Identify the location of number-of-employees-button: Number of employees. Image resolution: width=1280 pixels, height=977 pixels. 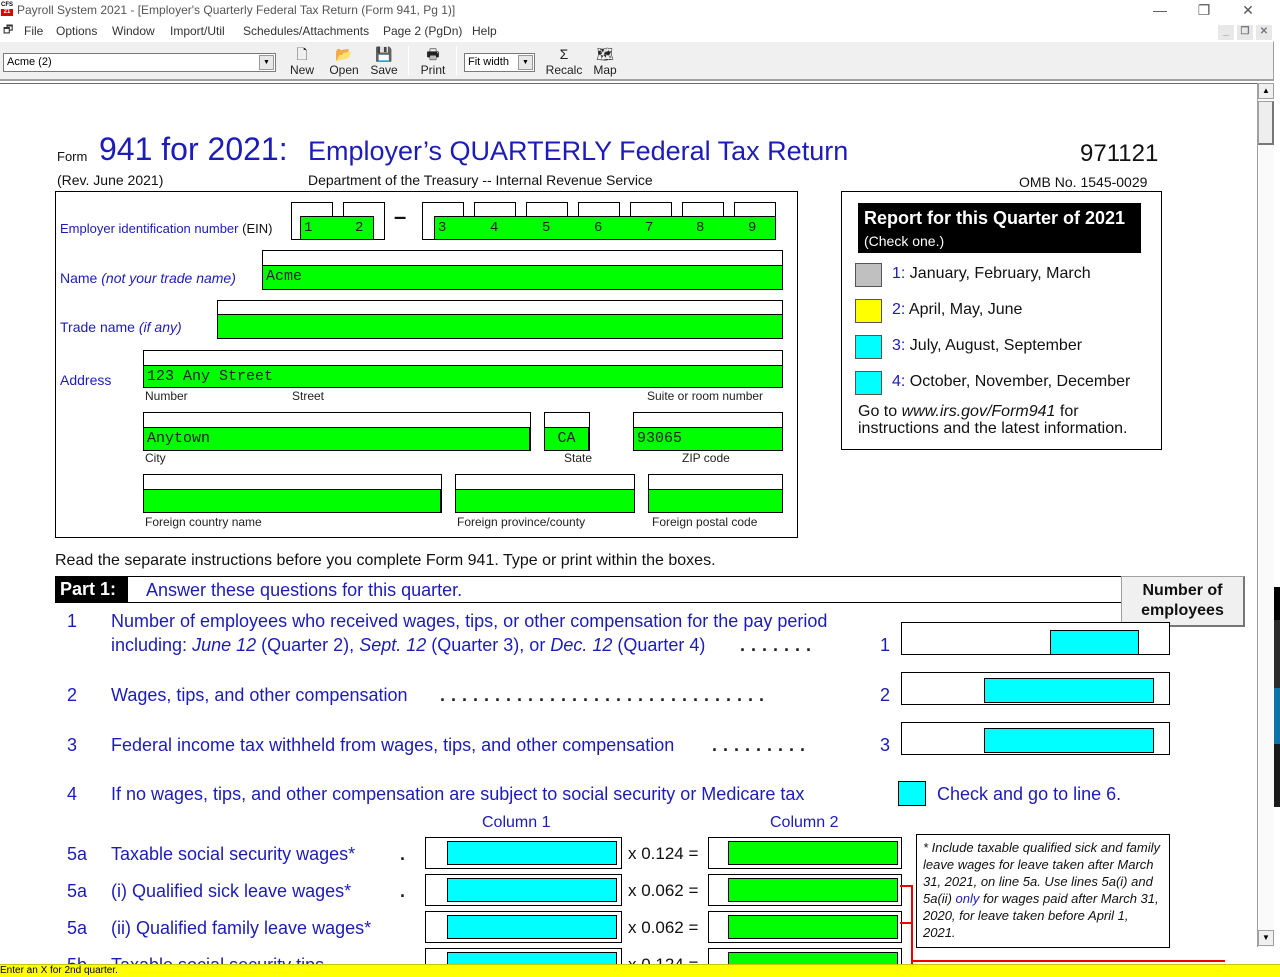
(1183, 601).